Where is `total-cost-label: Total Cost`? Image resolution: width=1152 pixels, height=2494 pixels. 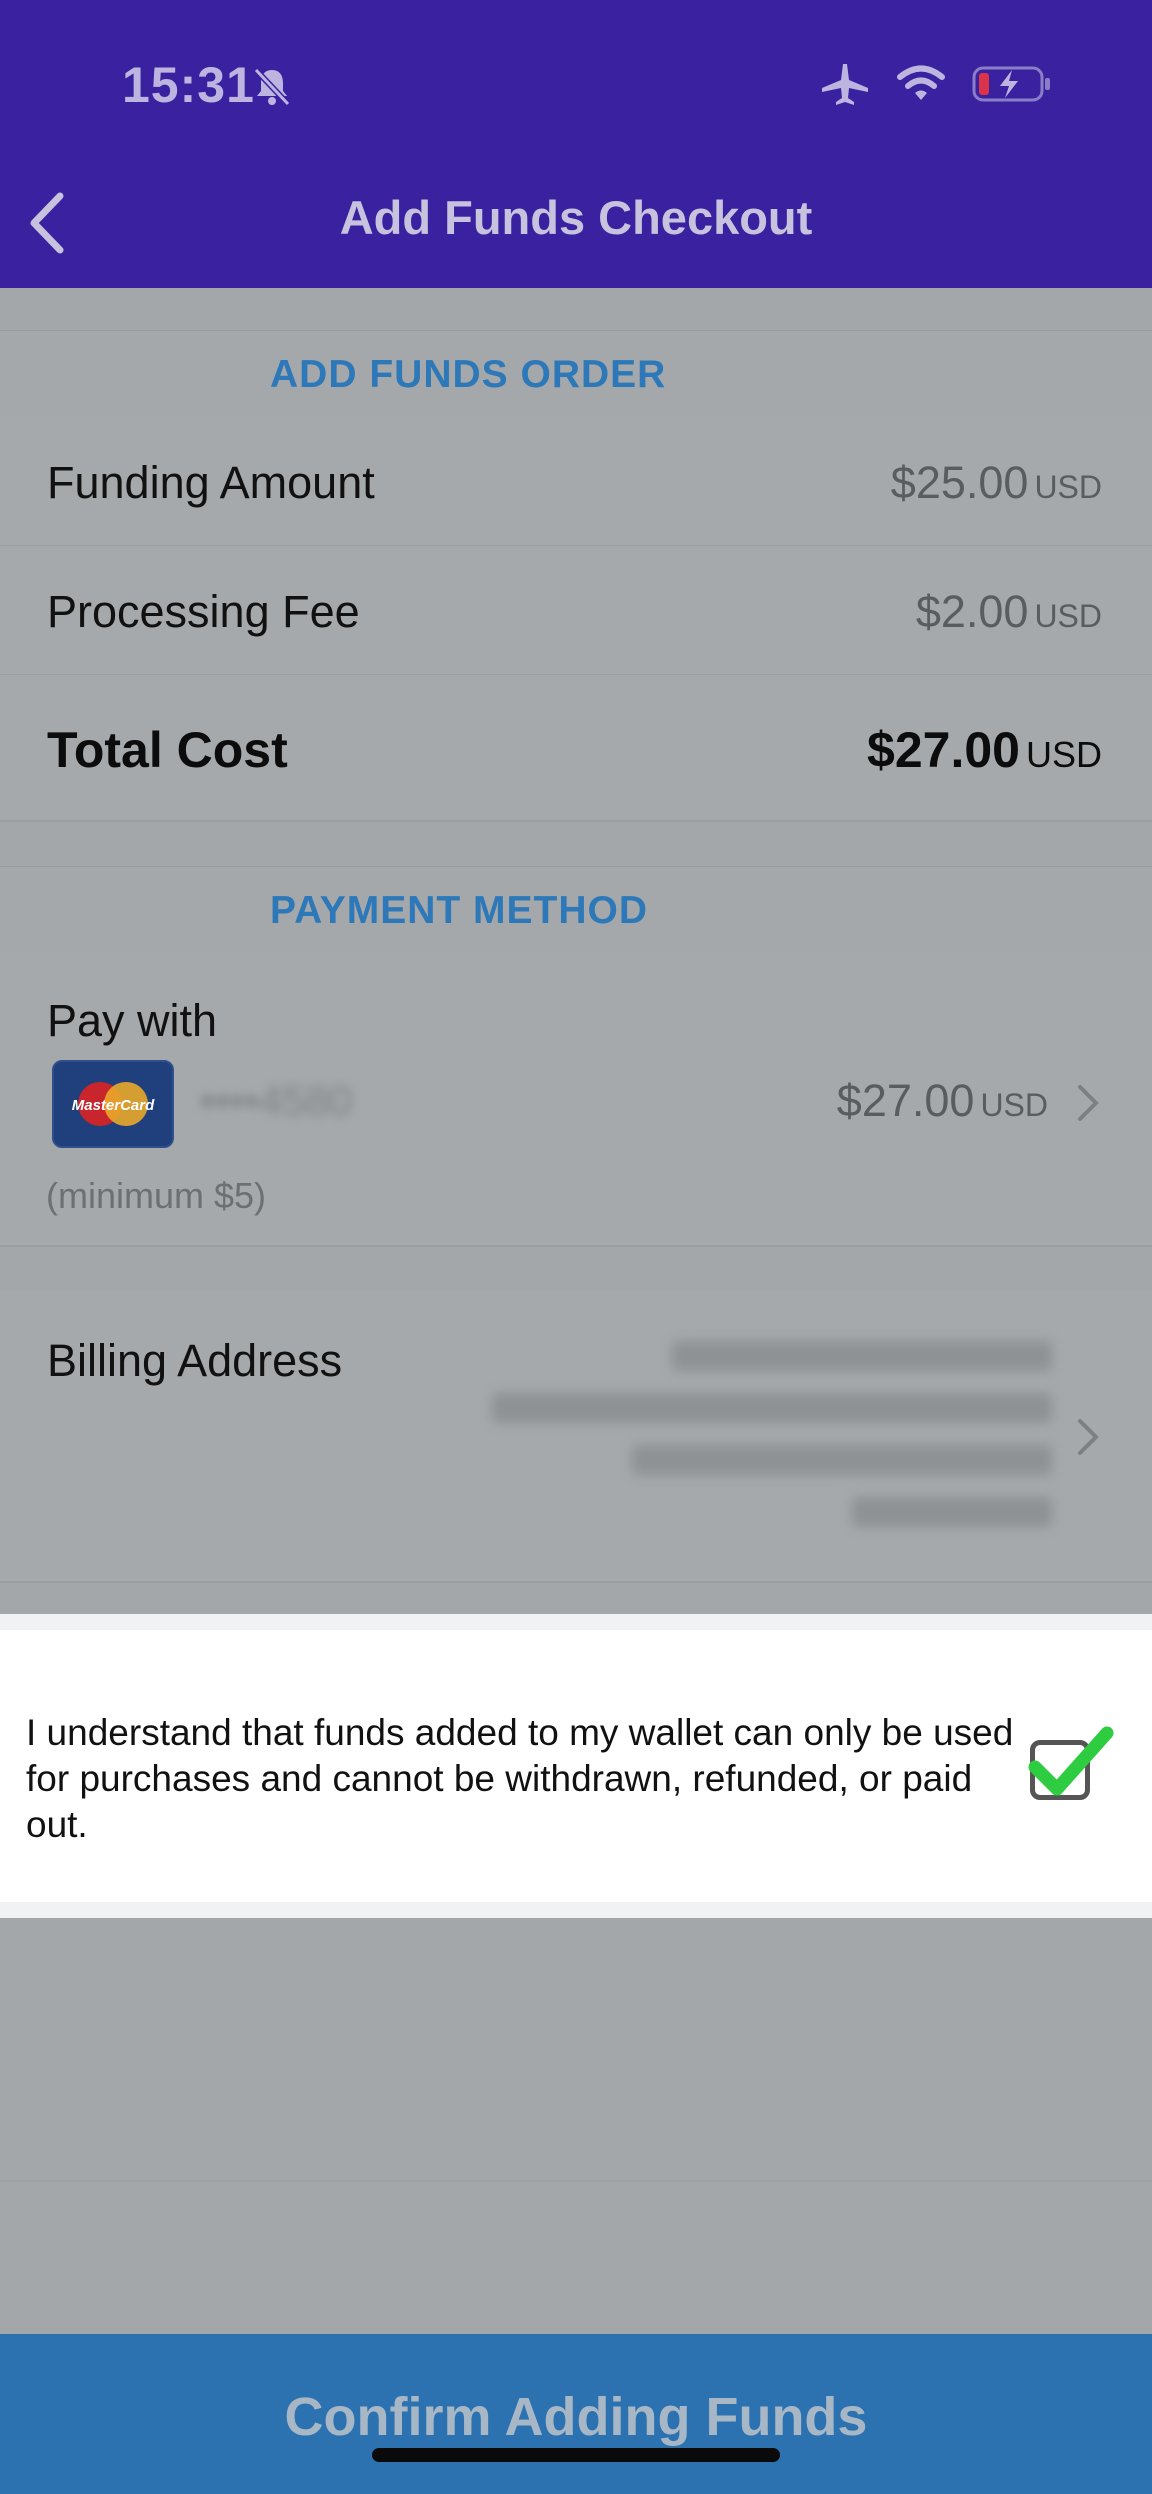 total-cost-label: Total Cost is located at coordinates (167, 750).